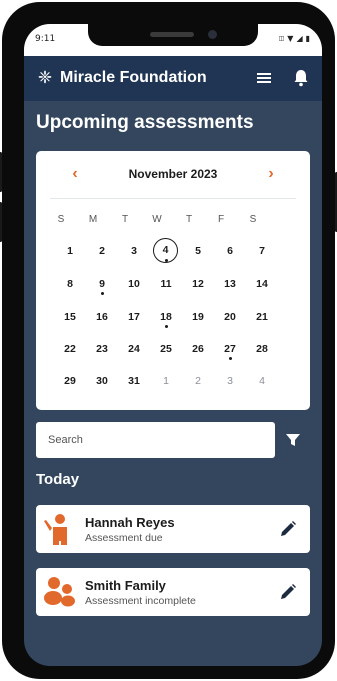 This screenshot has height=681, width=337. What do you see at coordinates (45, 77) in the screenshot?
I see `snowflake-icon: ❈` at bounding box center [45, 77].